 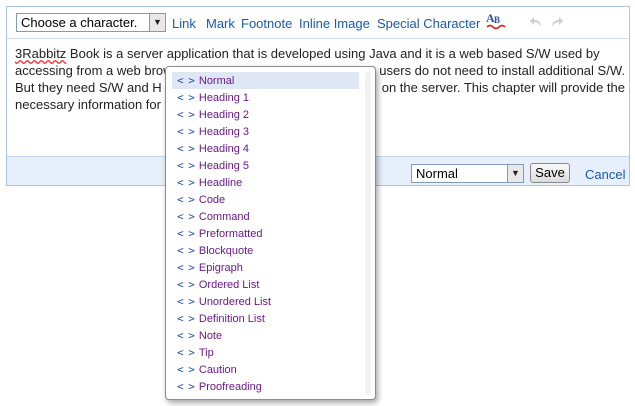 I want to click on special-character-button: Special Character, so click(x=428, y=23).